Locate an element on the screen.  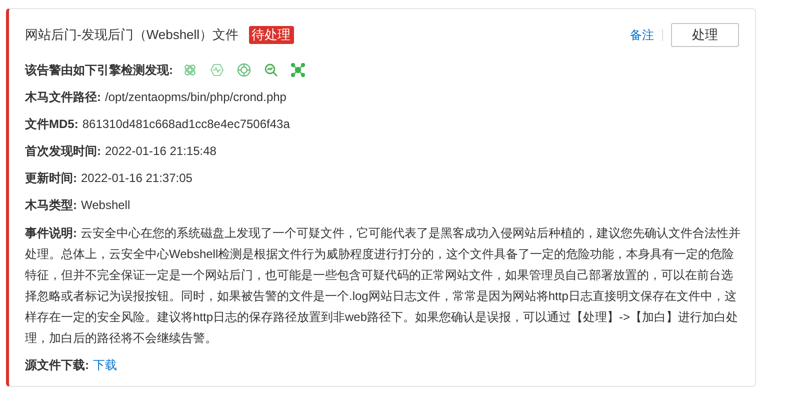
field-label: 首次发现时间: is located at coordinates (63, 151).